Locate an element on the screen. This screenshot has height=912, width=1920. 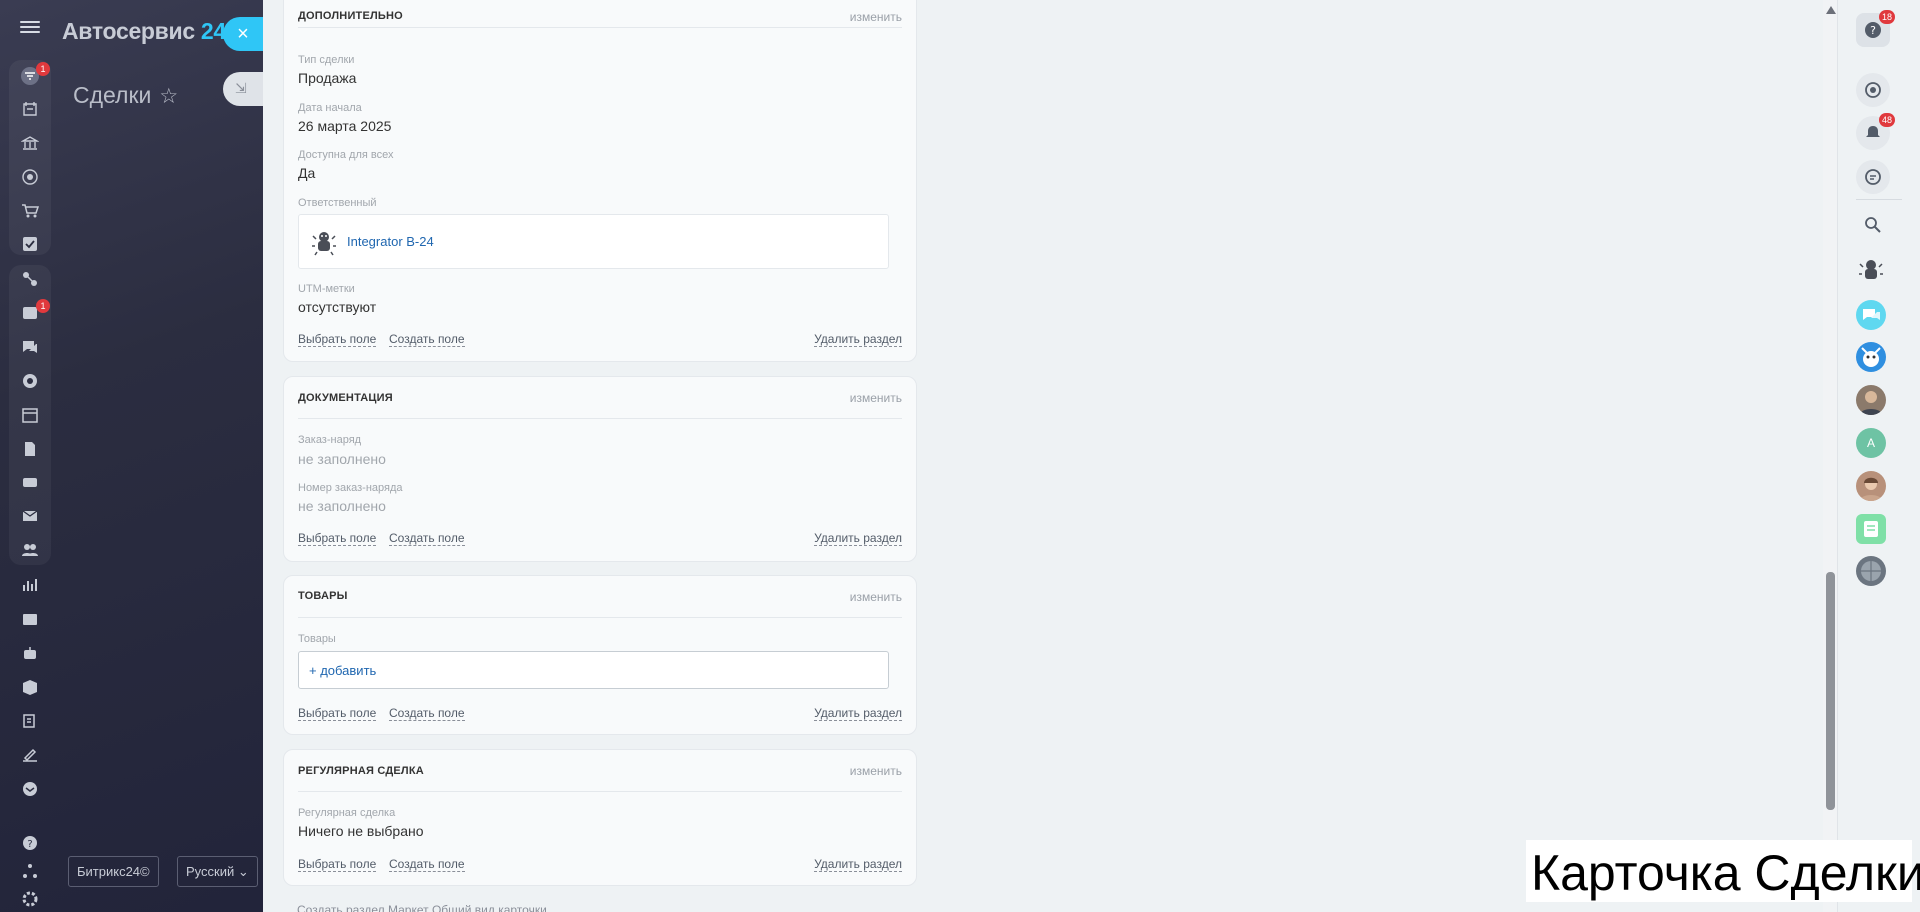
chat-search-button is located at coordinates (1873, 177).